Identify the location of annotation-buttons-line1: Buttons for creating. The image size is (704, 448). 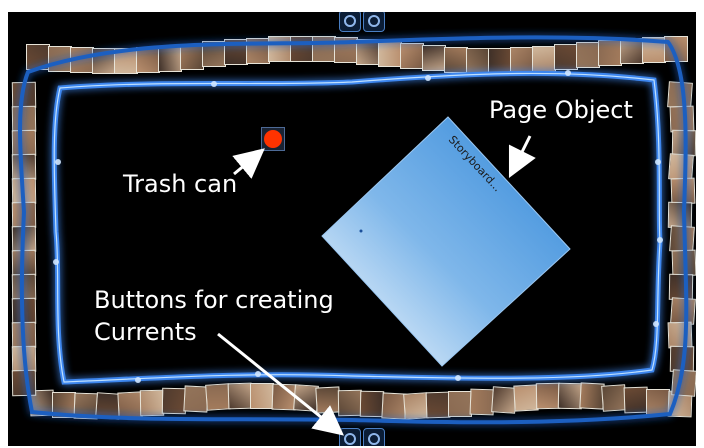
(214, 300).